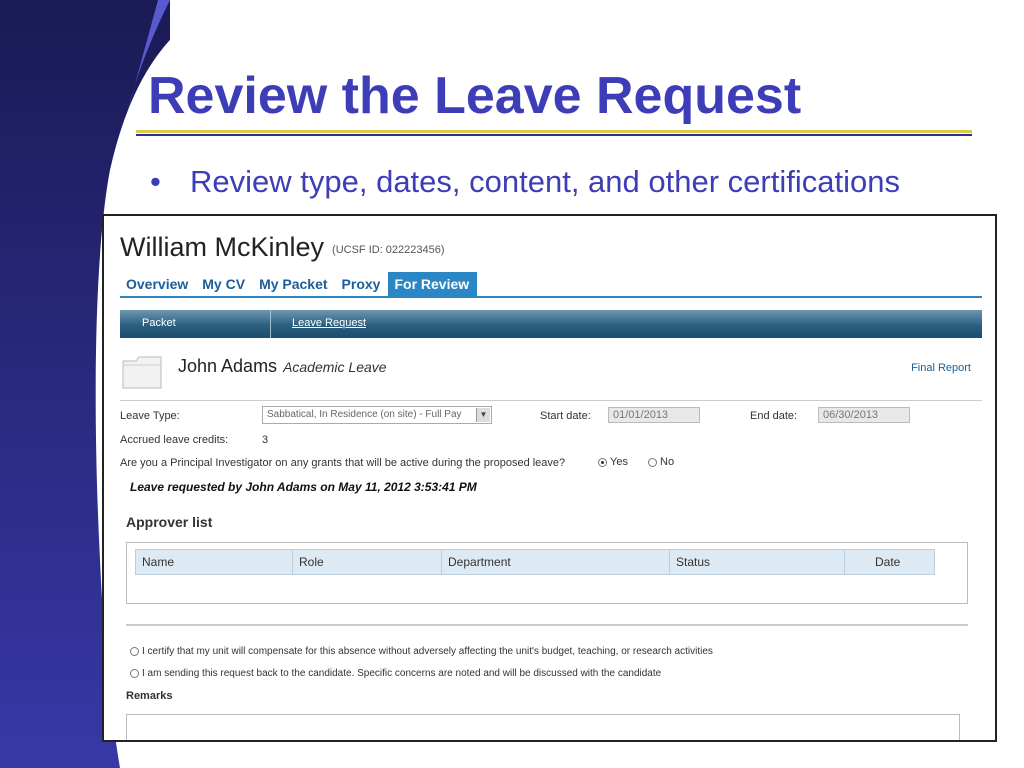  What do you see at coordinates (551, 324) in the screenshot?
I see `sub-navigation: Packet Leave Request` at bounding box center [551, 324].